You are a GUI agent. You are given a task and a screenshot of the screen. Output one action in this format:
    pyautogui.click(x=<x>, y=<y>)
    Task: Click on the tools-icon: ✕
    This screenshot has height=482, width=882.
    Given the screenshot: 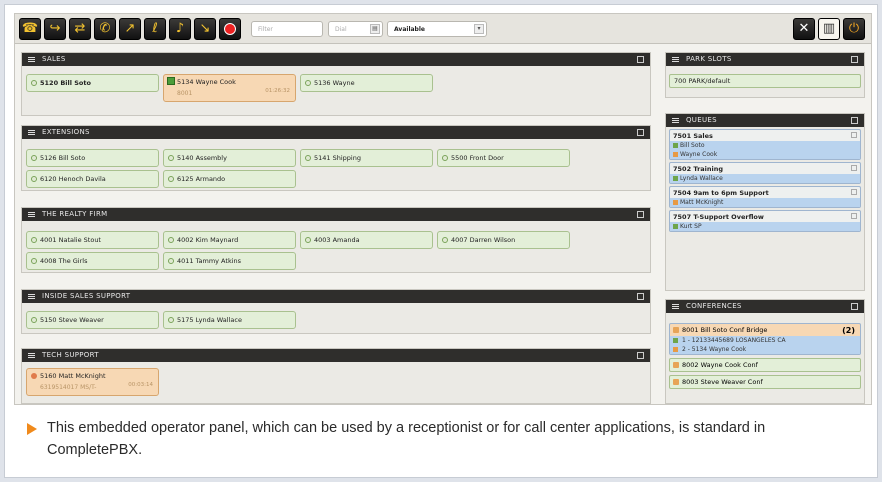 What is the action you would take?
    pyautogui.click(x=804, y=29)
    